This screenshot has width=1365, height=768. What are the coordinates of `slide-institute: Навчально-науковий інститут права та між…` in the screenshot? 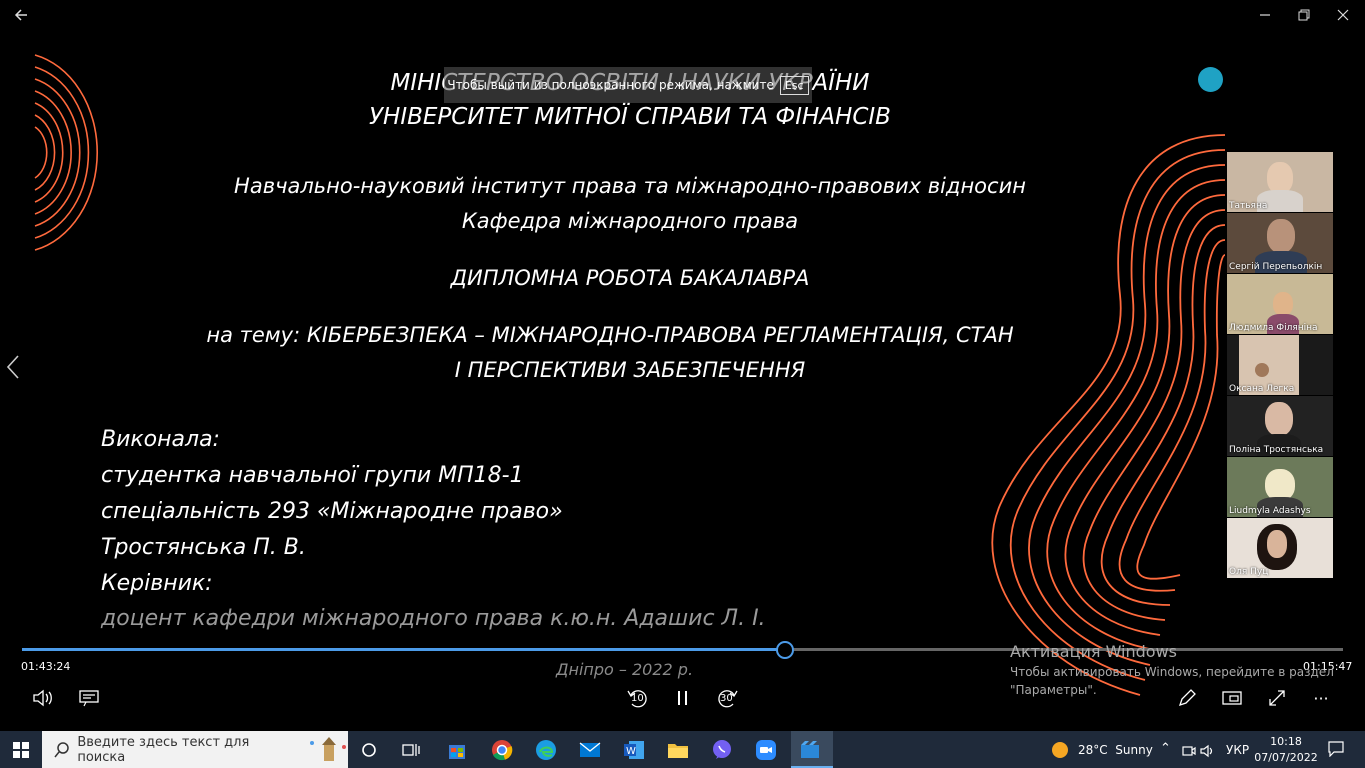 It's located at (630, 186).